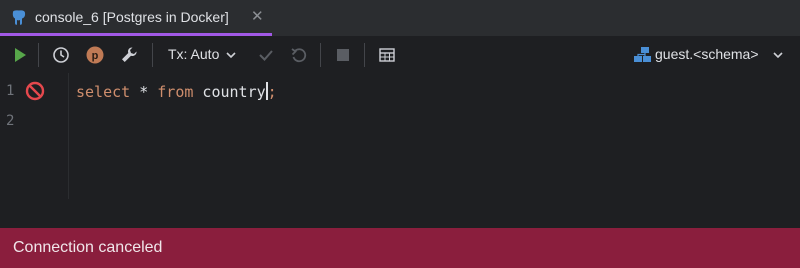 Image resolution: width=800 pixels, height=268 pixels. I want to click on code-line: select * from country;, so click(176, 91).